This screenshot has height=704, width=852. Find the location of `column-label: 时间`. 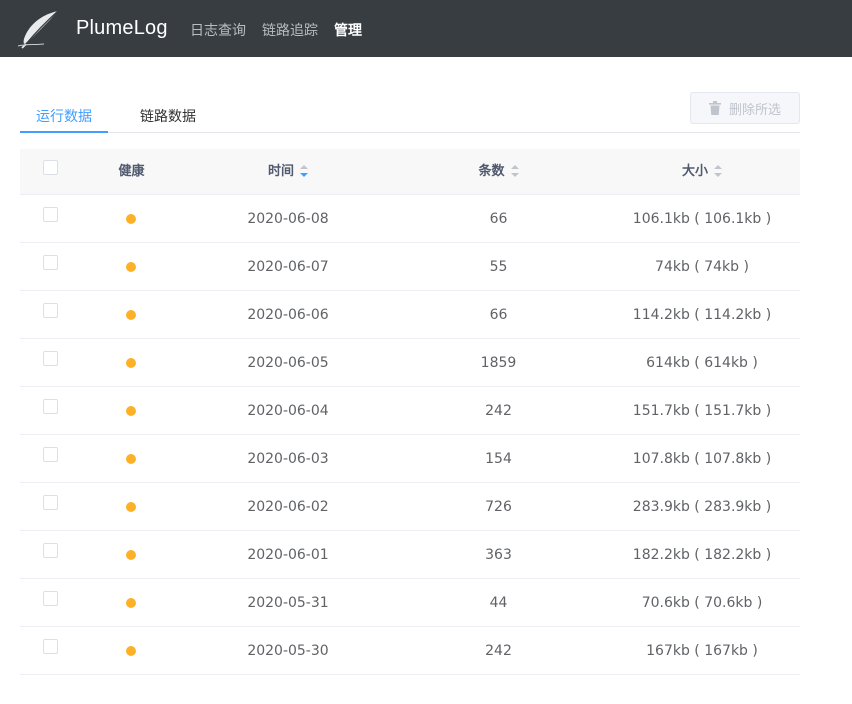

column-label: 时间 is located at coordinates (280, 171).